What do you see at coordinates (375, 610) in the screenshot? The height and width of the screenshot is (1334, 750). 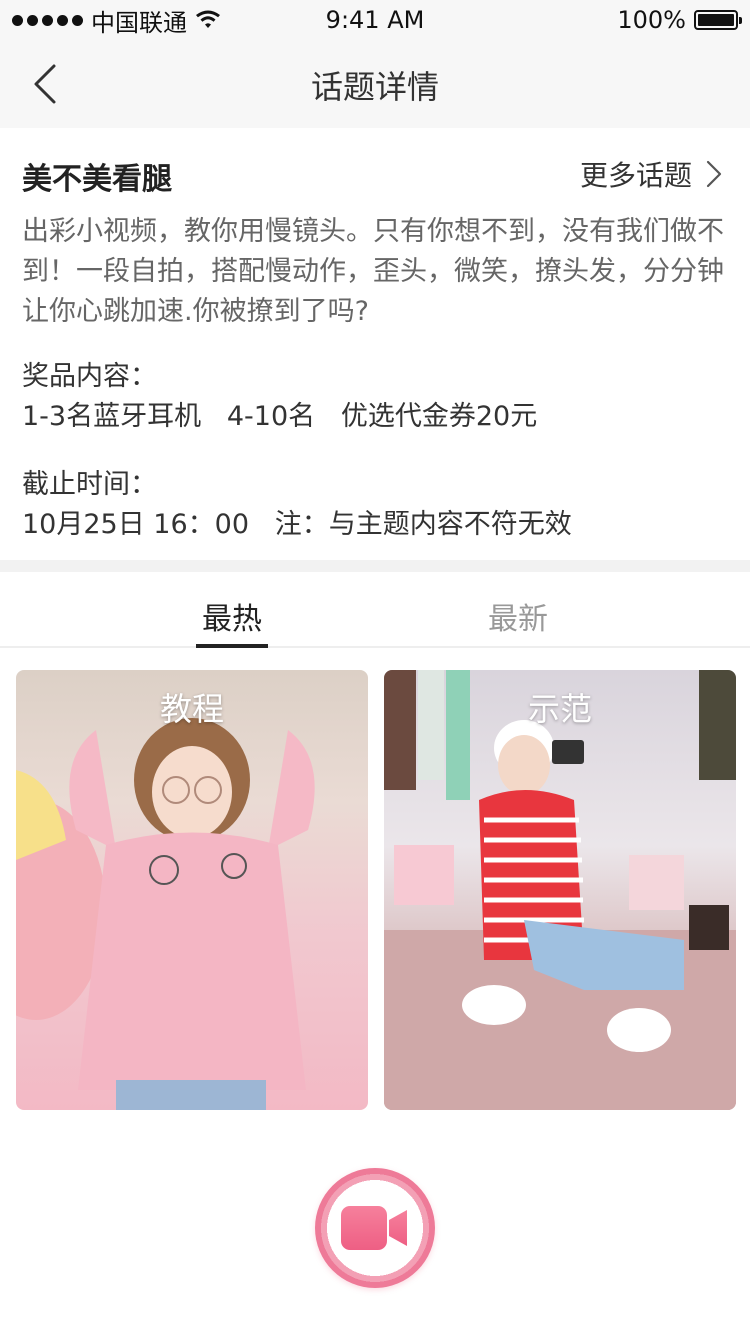 I see `tab-bar: 最热 最新` at bounding box center [375, 610].